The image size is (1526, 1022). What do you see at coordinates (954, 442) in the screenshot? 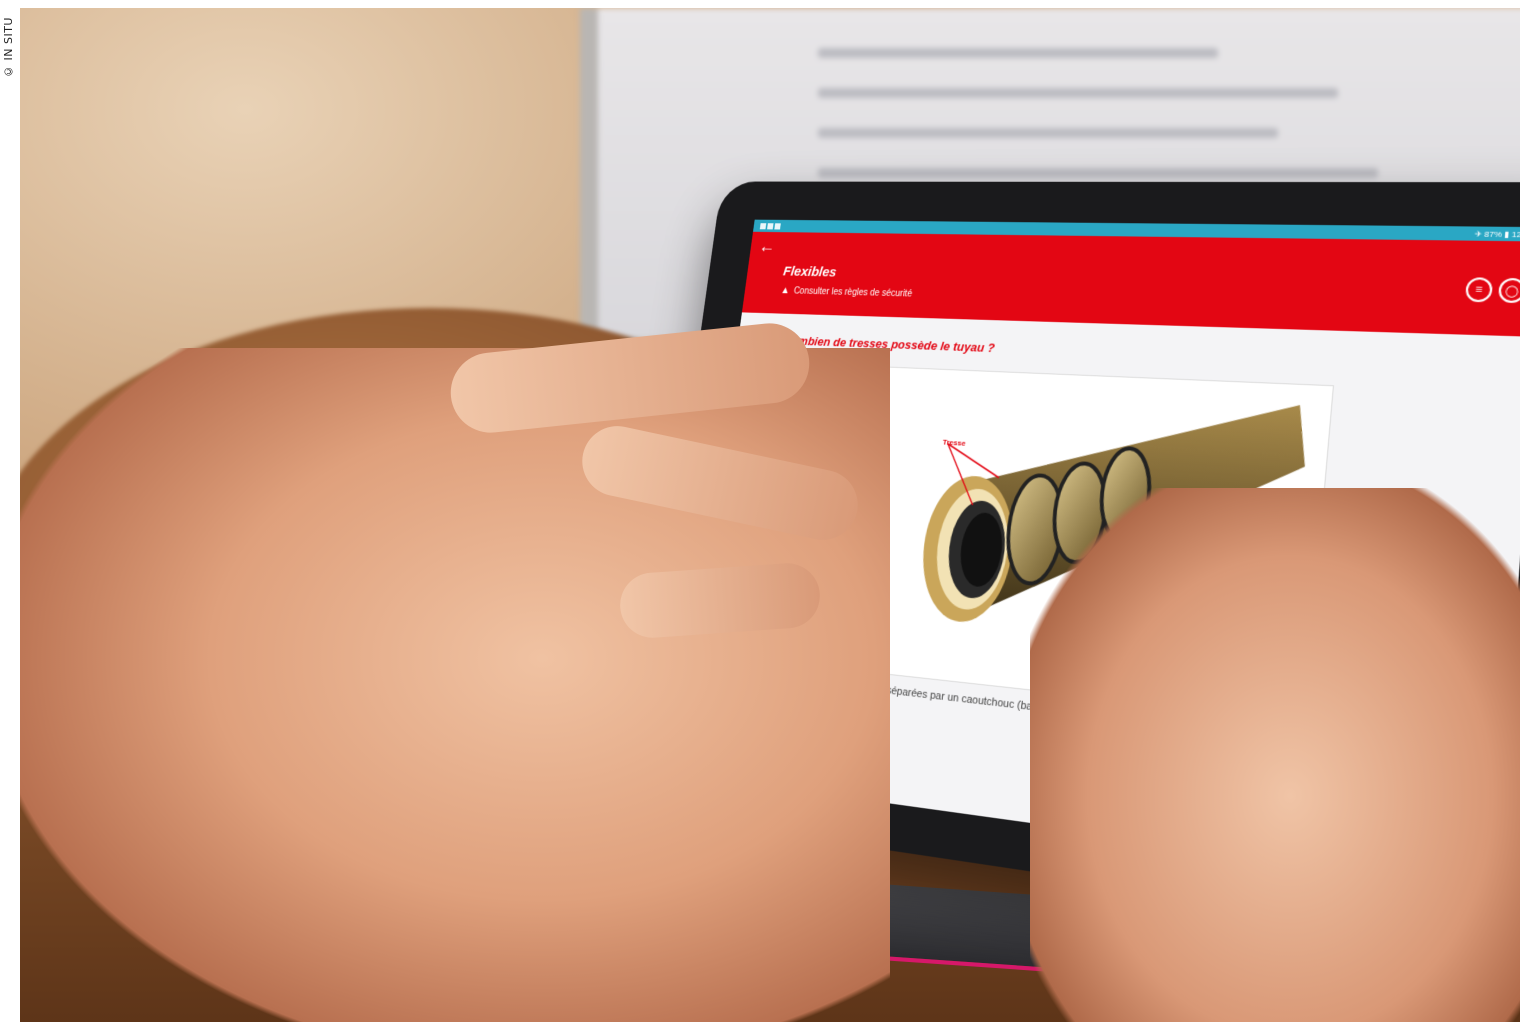
I see `figure-label: Tresse` at bounding box center [954, 442].